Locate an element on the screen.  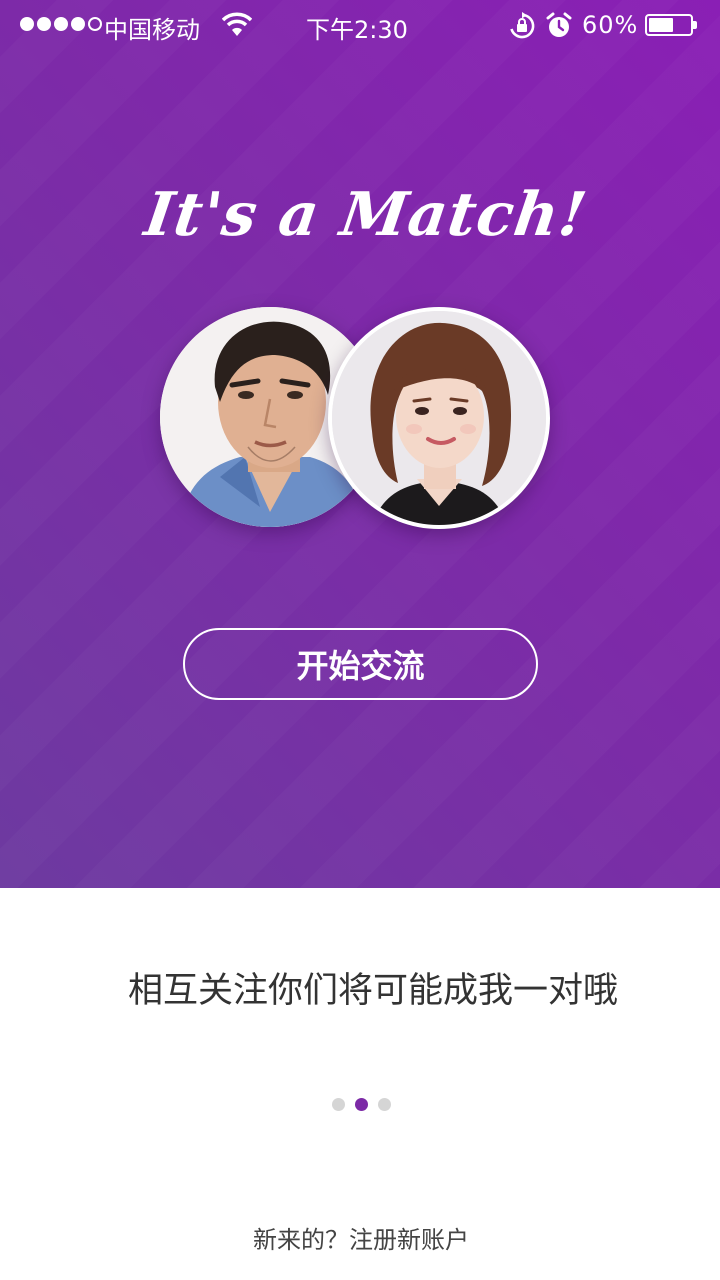
signal-icon is located at coordinates (61, 24).